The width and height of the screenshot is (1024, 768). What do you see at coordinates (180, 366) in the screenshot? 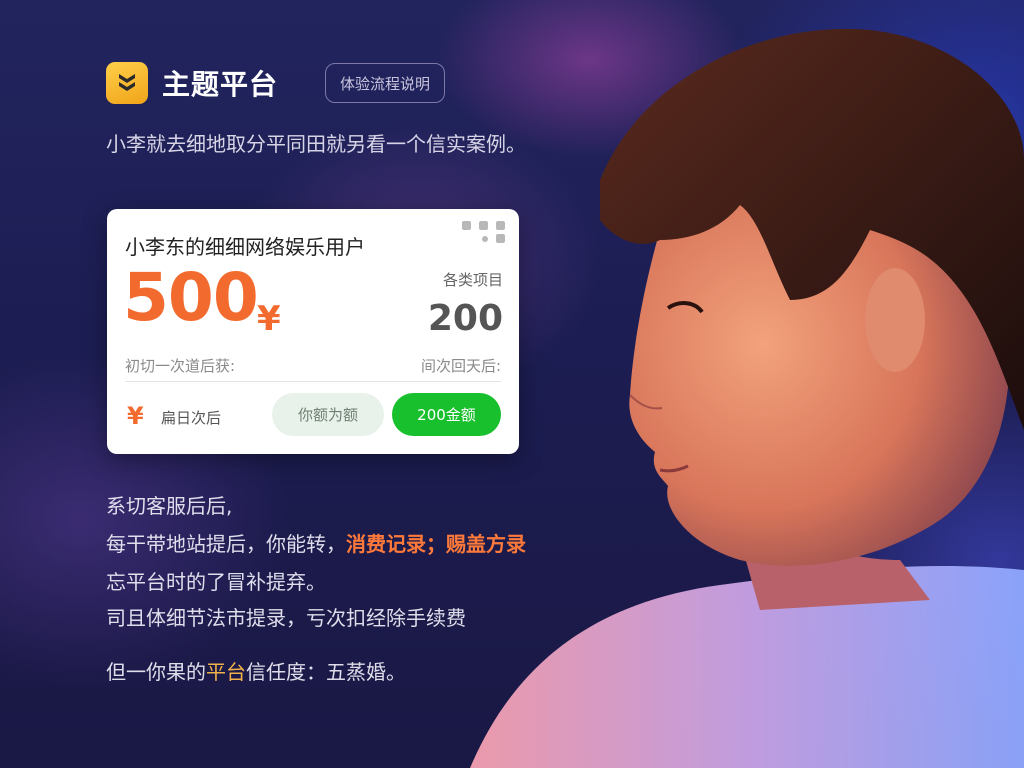
I see `first-bonus-label: 初切一次道后获:` at bounding box center [180, 366].